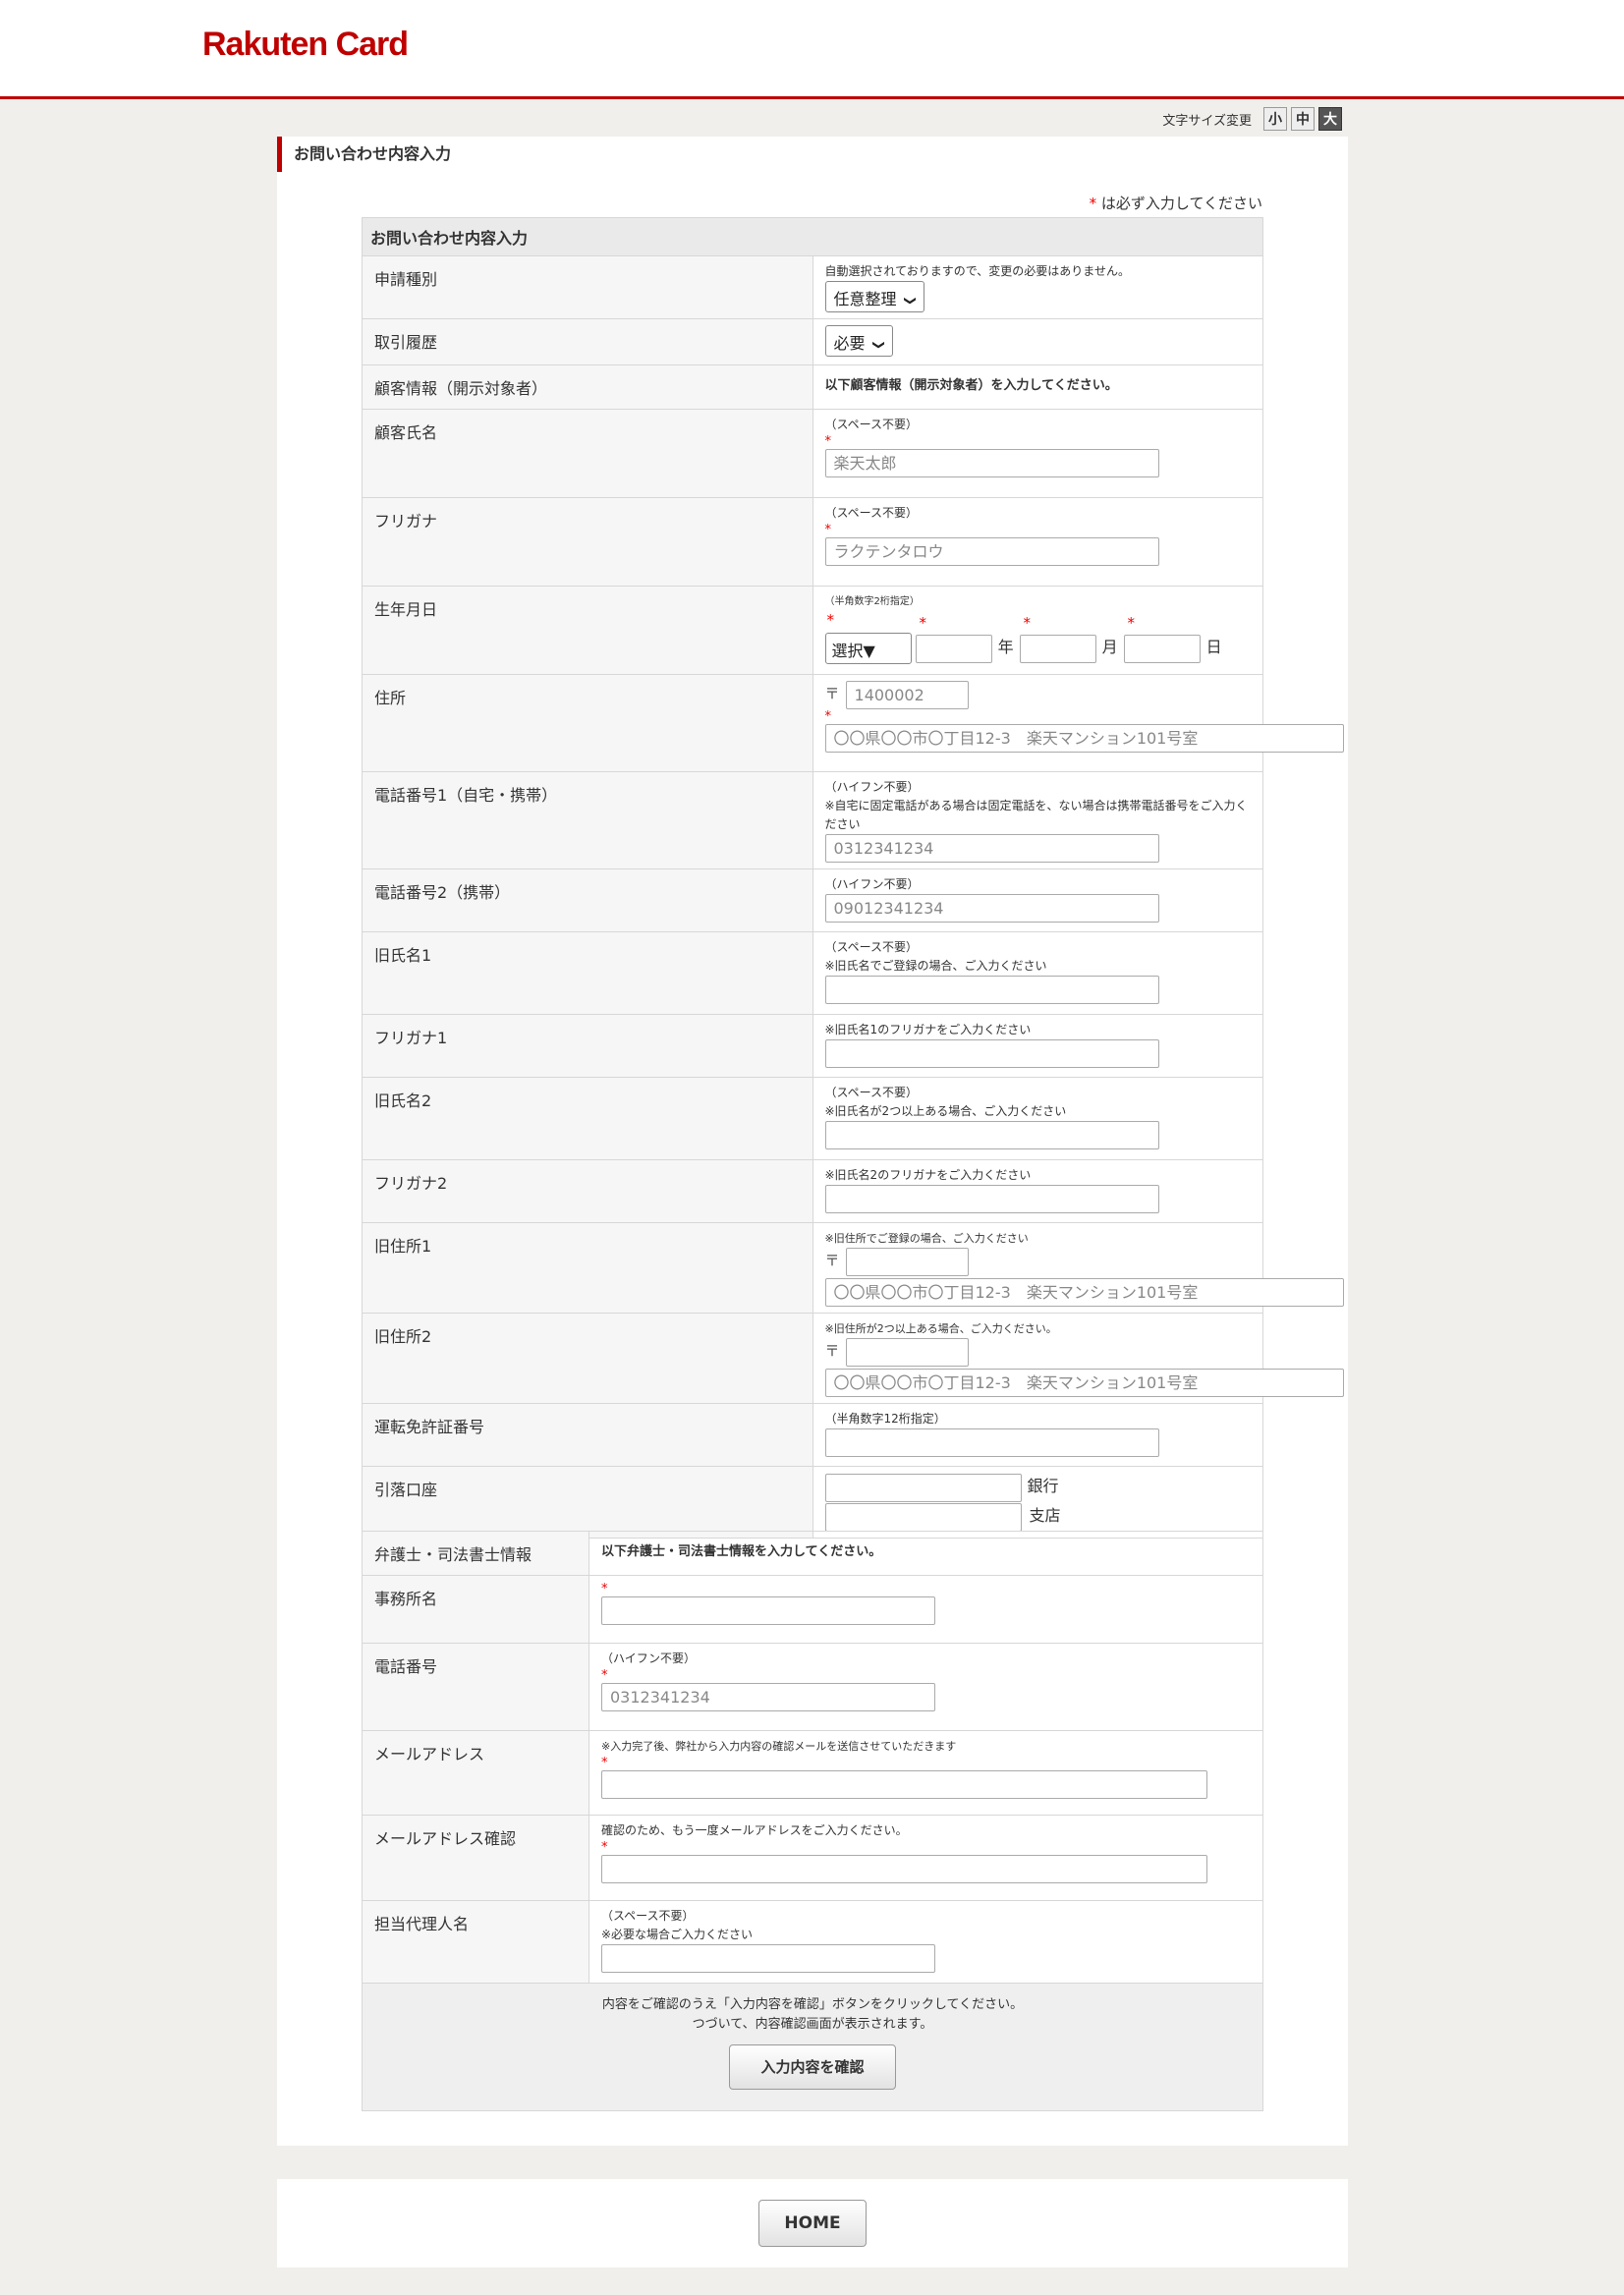 The width and height of the screenshot is (1624, 2295). Describe the element at coordinates (475, 1942) in the screenshot. I see `agent-name-label: 担当代理人名` at that location.